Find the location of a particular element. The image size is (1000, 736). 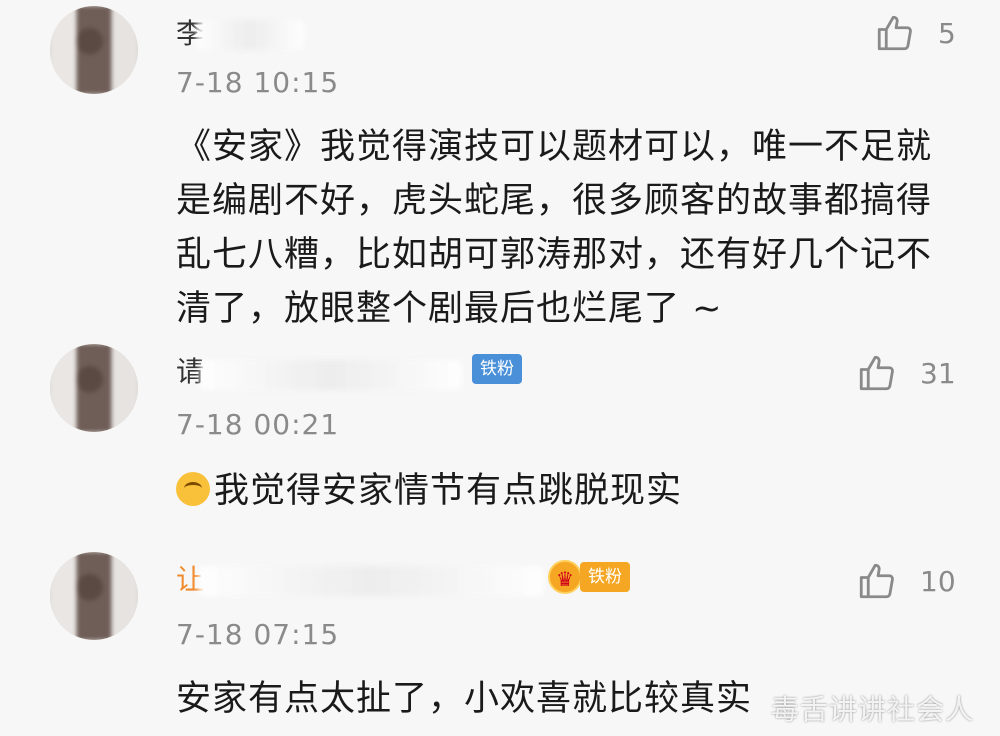

crown-icon: ♛ is located at coordinates (565, 577).